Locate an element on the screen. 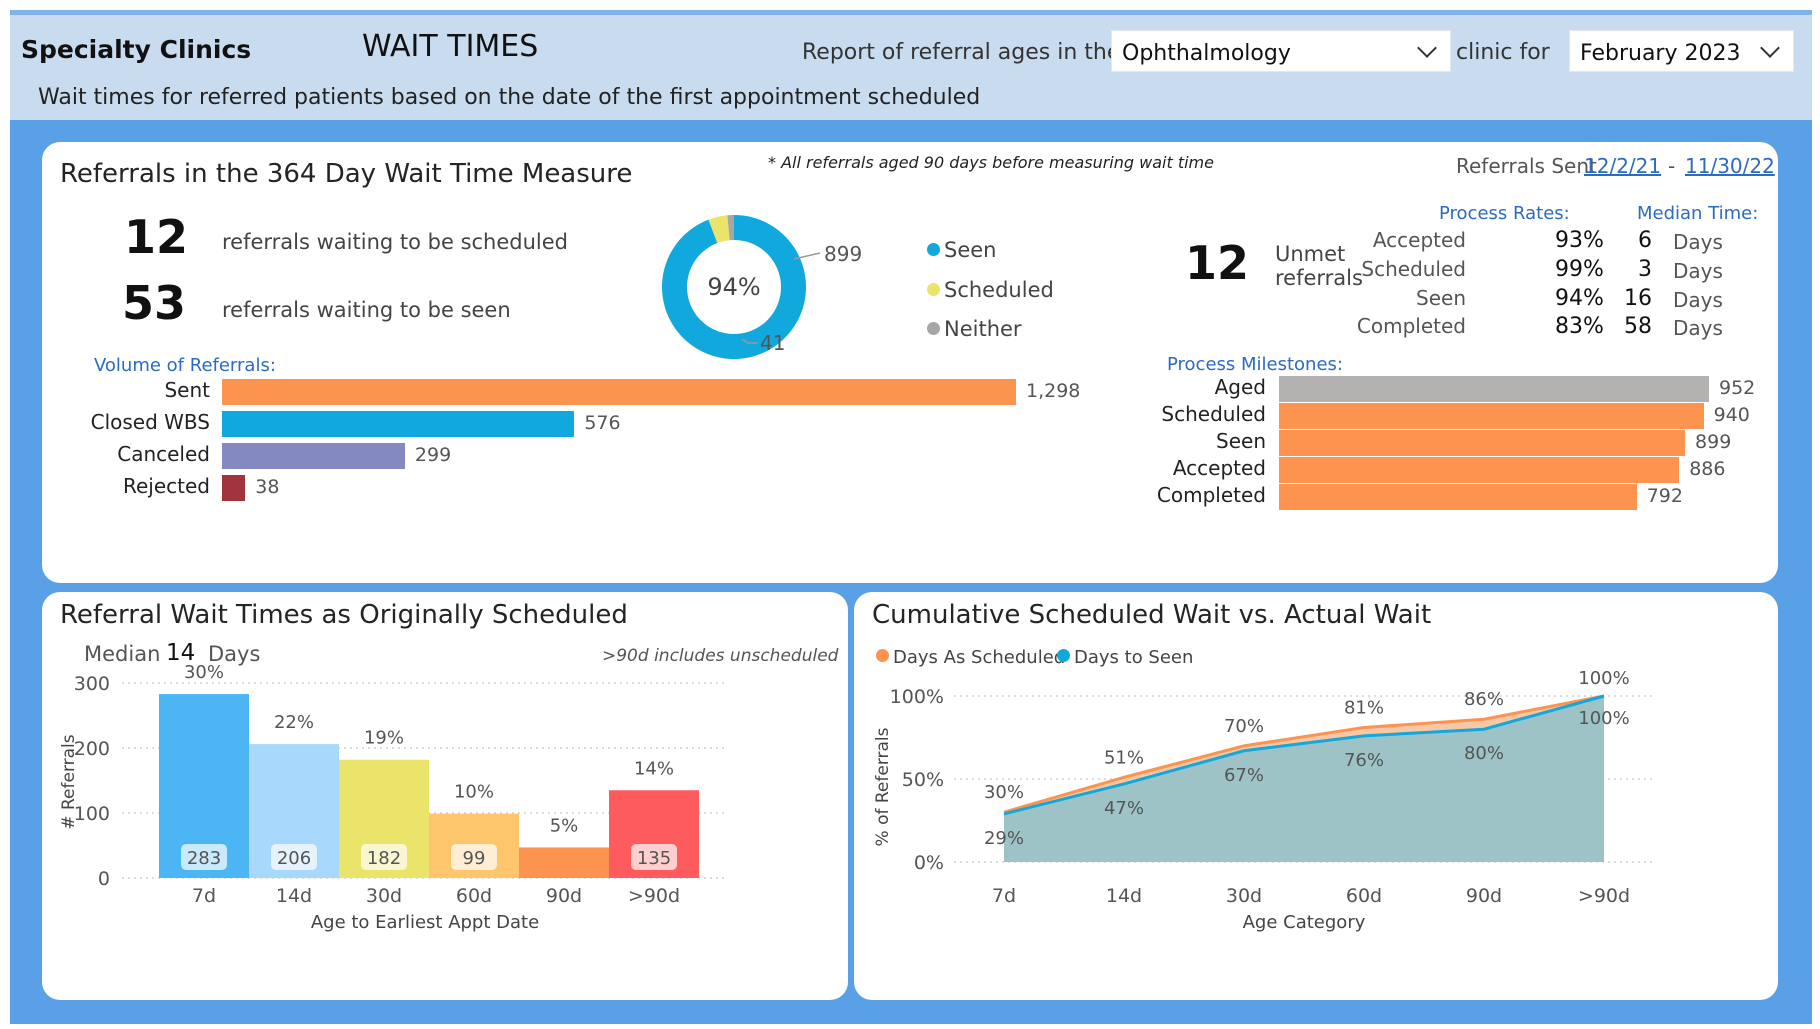 The image size is (1820, 1029). milestone-label: Seen is located at coordinates (1241, 441).